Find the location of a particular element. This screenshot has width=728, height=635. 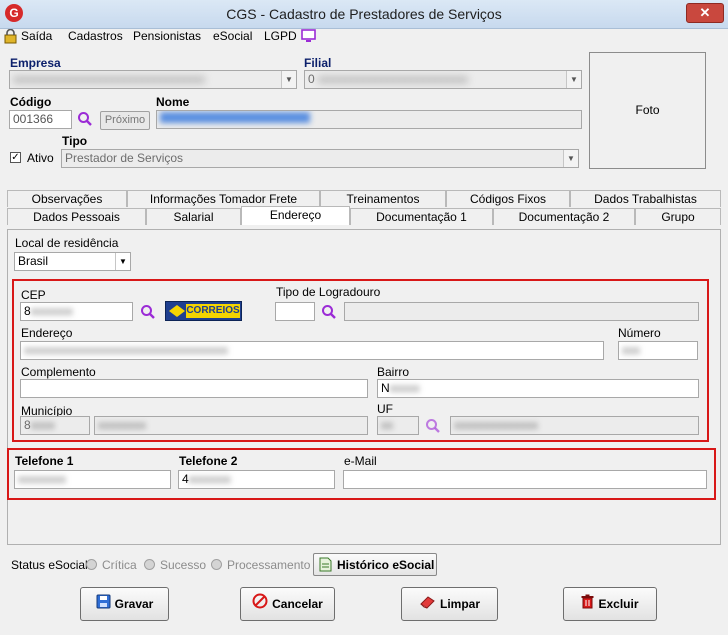

menu-esocial: eSocial is located at coordinates (232, 36).